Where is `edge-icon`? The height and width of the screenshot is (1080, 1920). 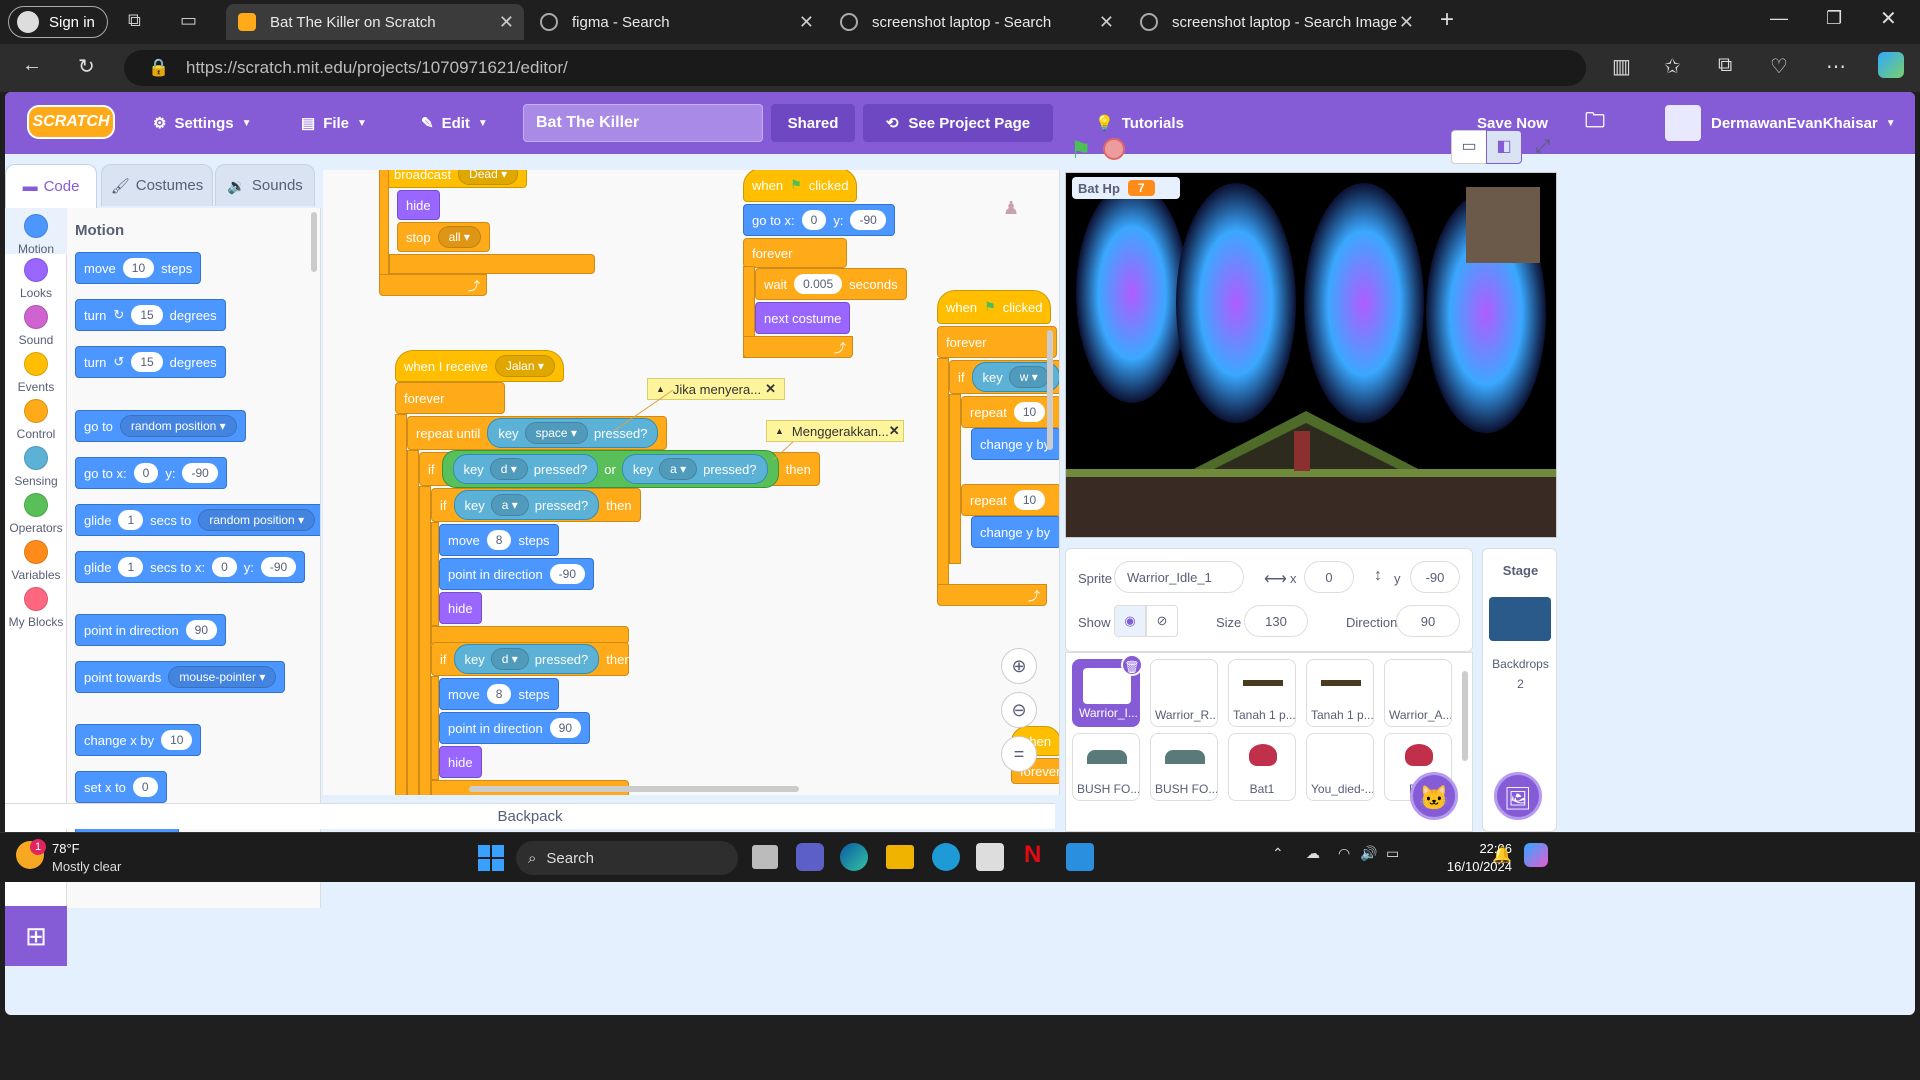
edge-icon is located at coordinates (854, 857).